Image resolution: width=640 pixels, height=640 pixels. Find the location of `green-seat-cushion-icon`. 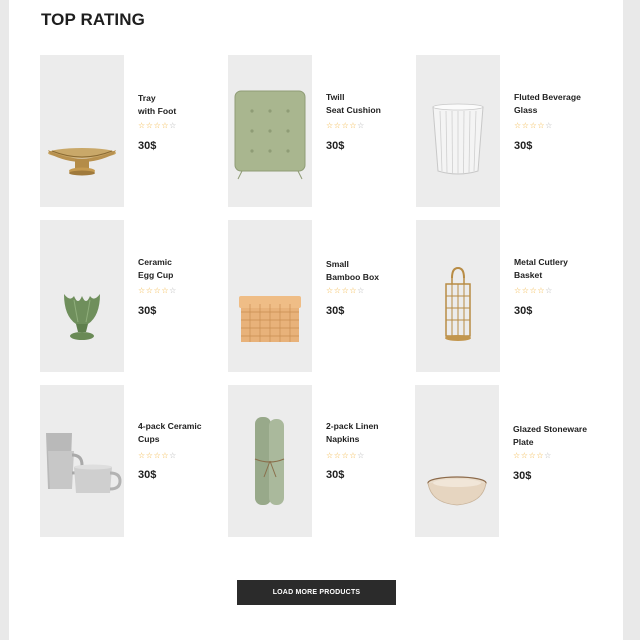

green-seat-cushion-icon is located at coordinates (270, 135).